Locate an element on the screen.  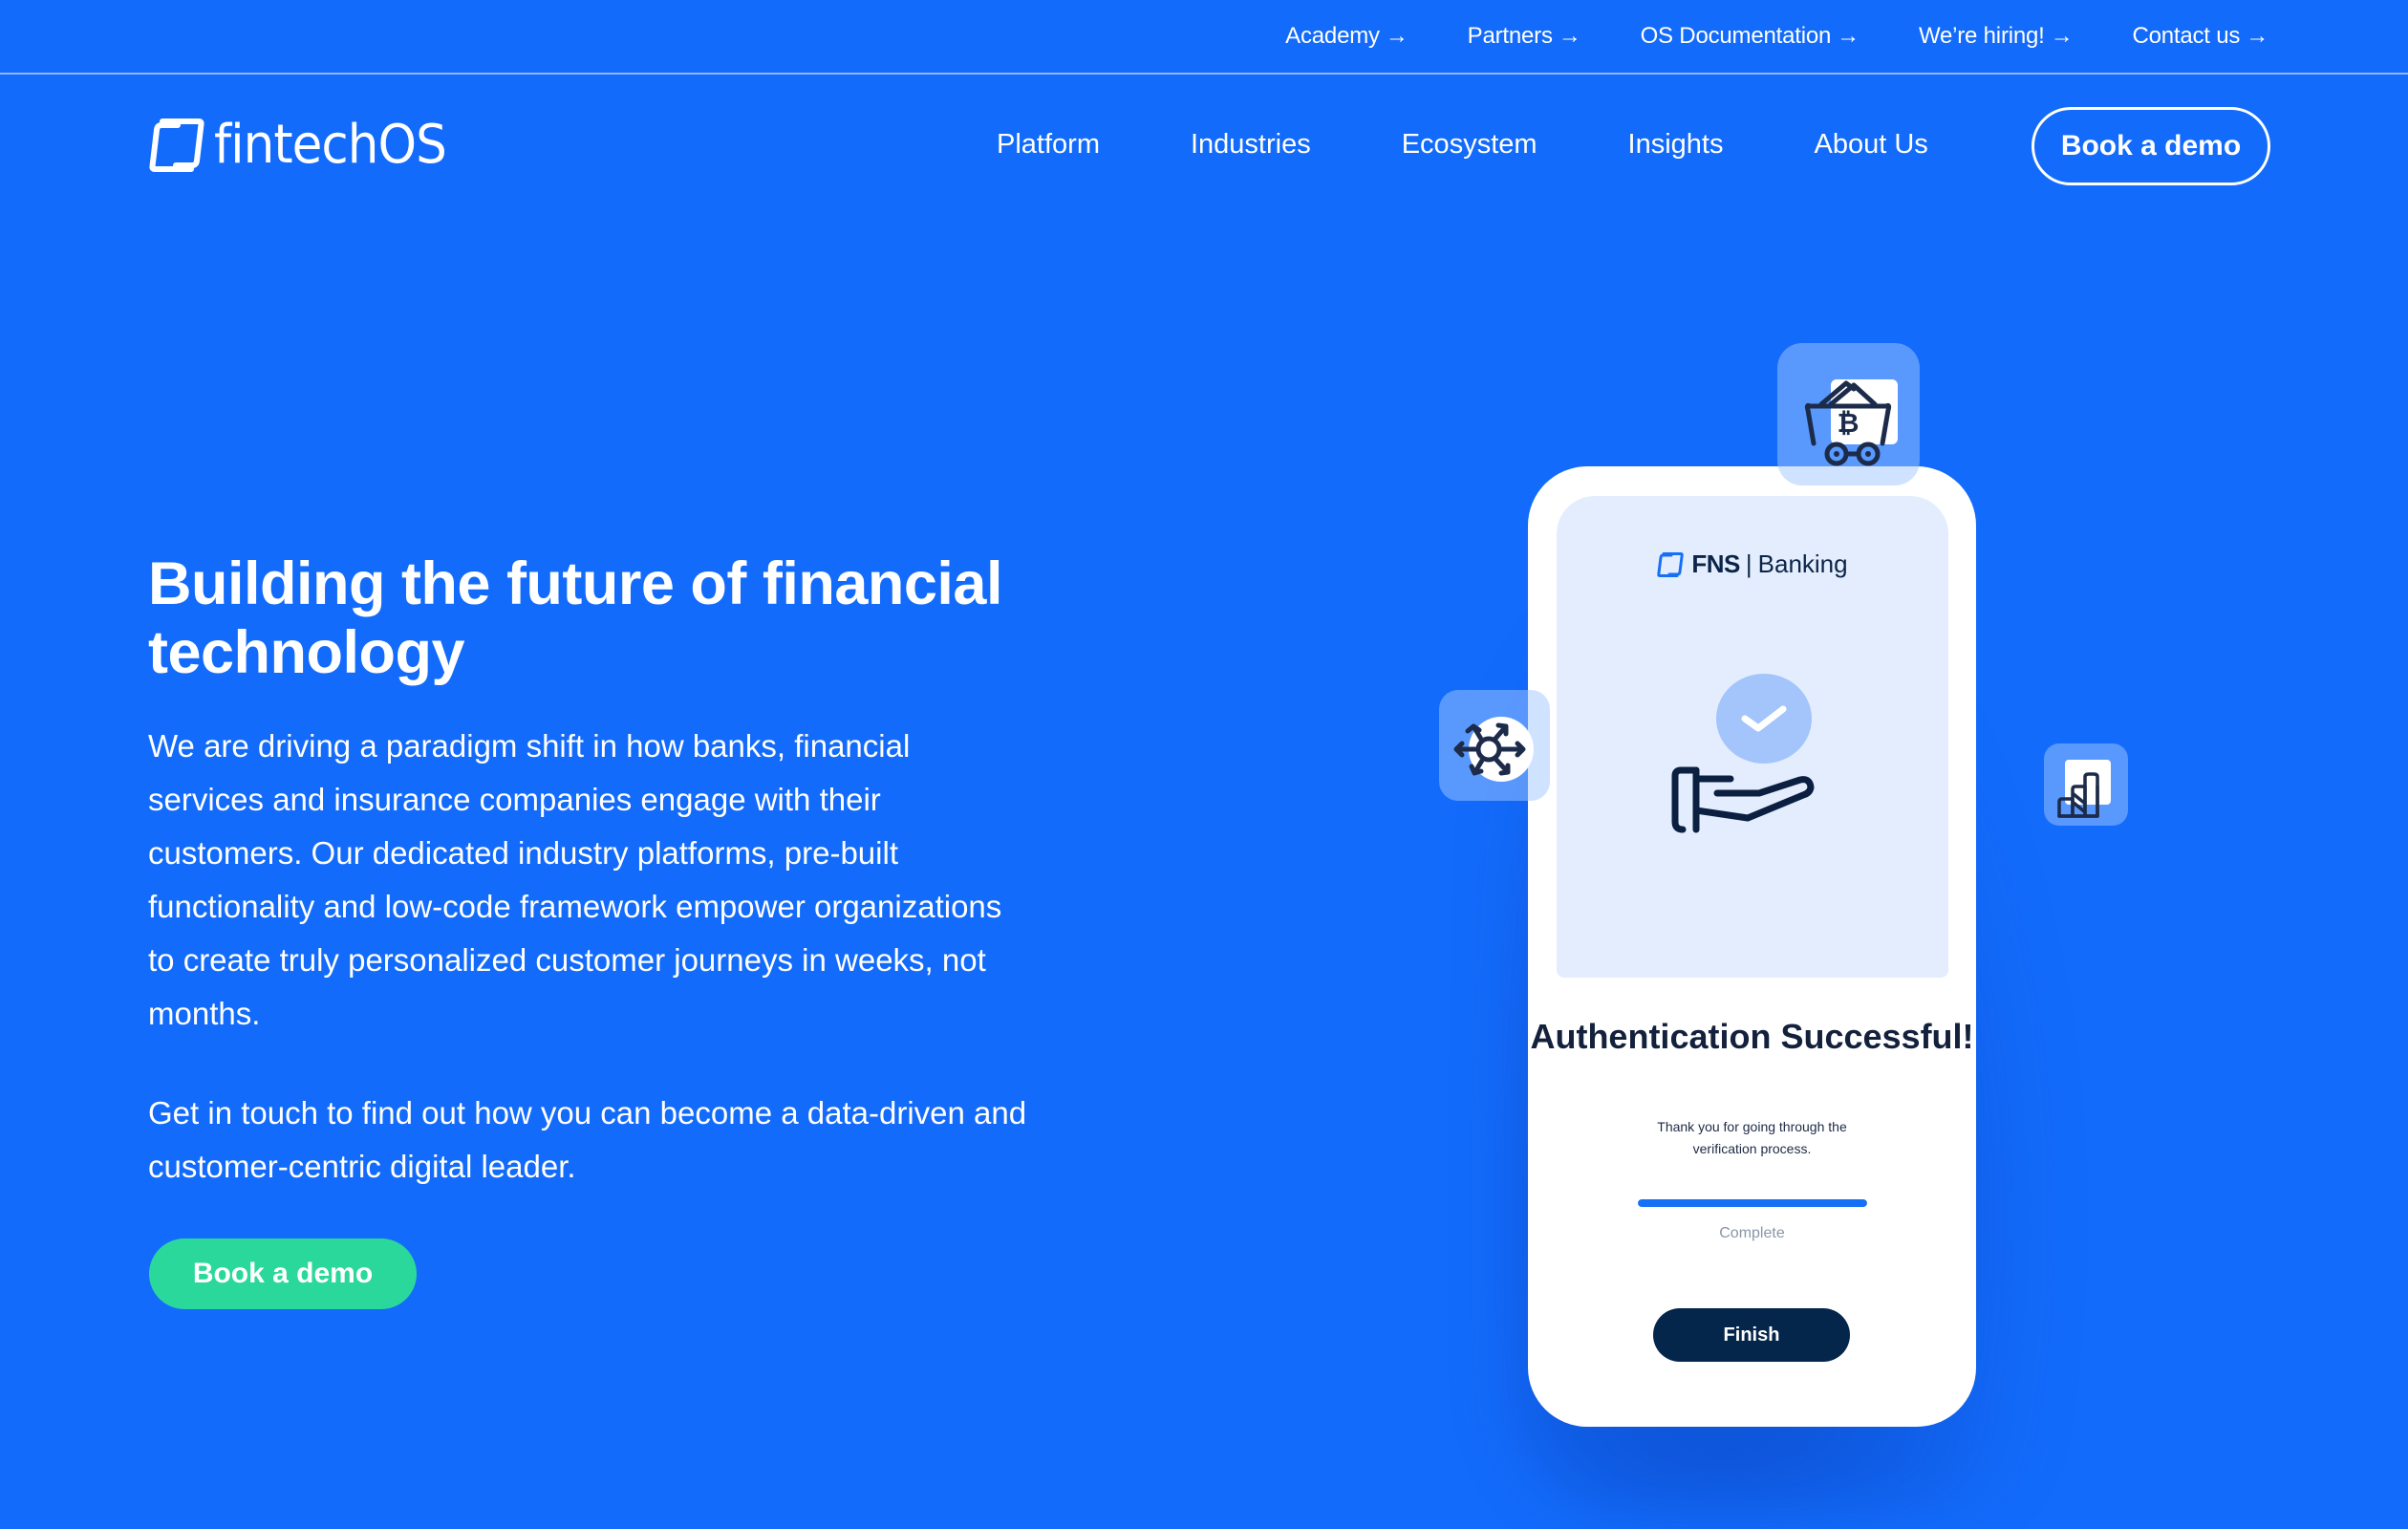
progress-bar is located at coordinates (1753, 1203).